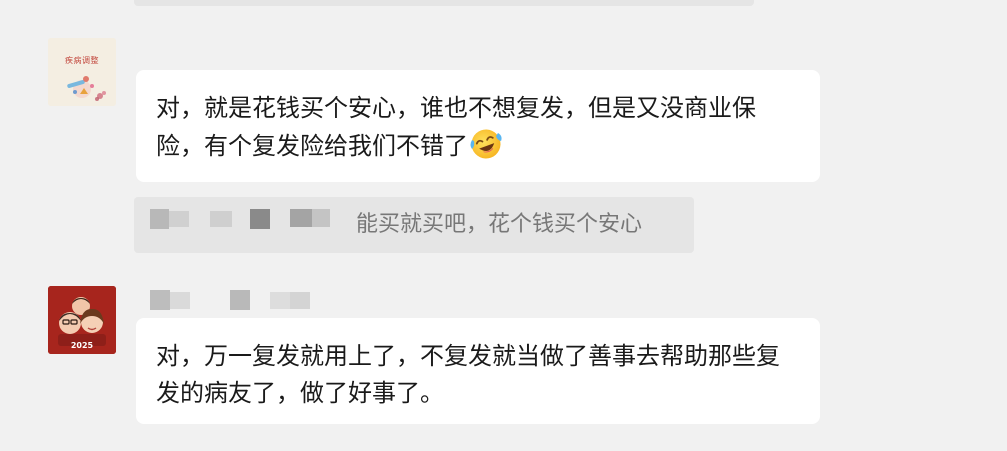 The height and width of the screenshot is (451, 1007). What do you see at coordinates (82, 320) in the screenshot?
I see `avatar: 2025` at bounding box center [82, 320].